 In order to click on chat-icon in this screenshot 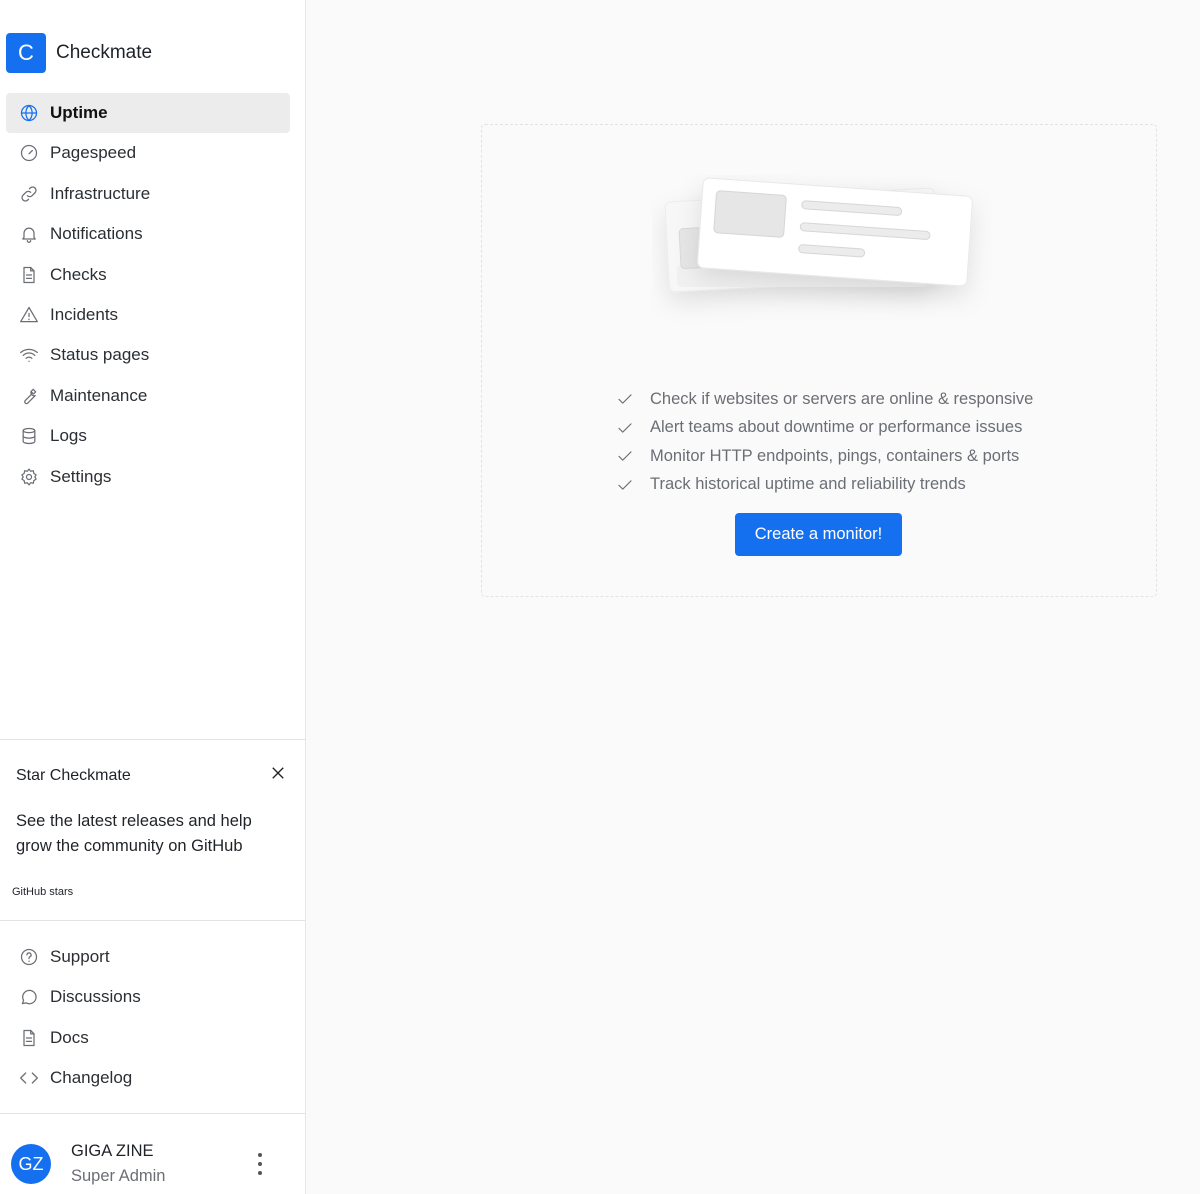, I will do `click(29, 997)`.